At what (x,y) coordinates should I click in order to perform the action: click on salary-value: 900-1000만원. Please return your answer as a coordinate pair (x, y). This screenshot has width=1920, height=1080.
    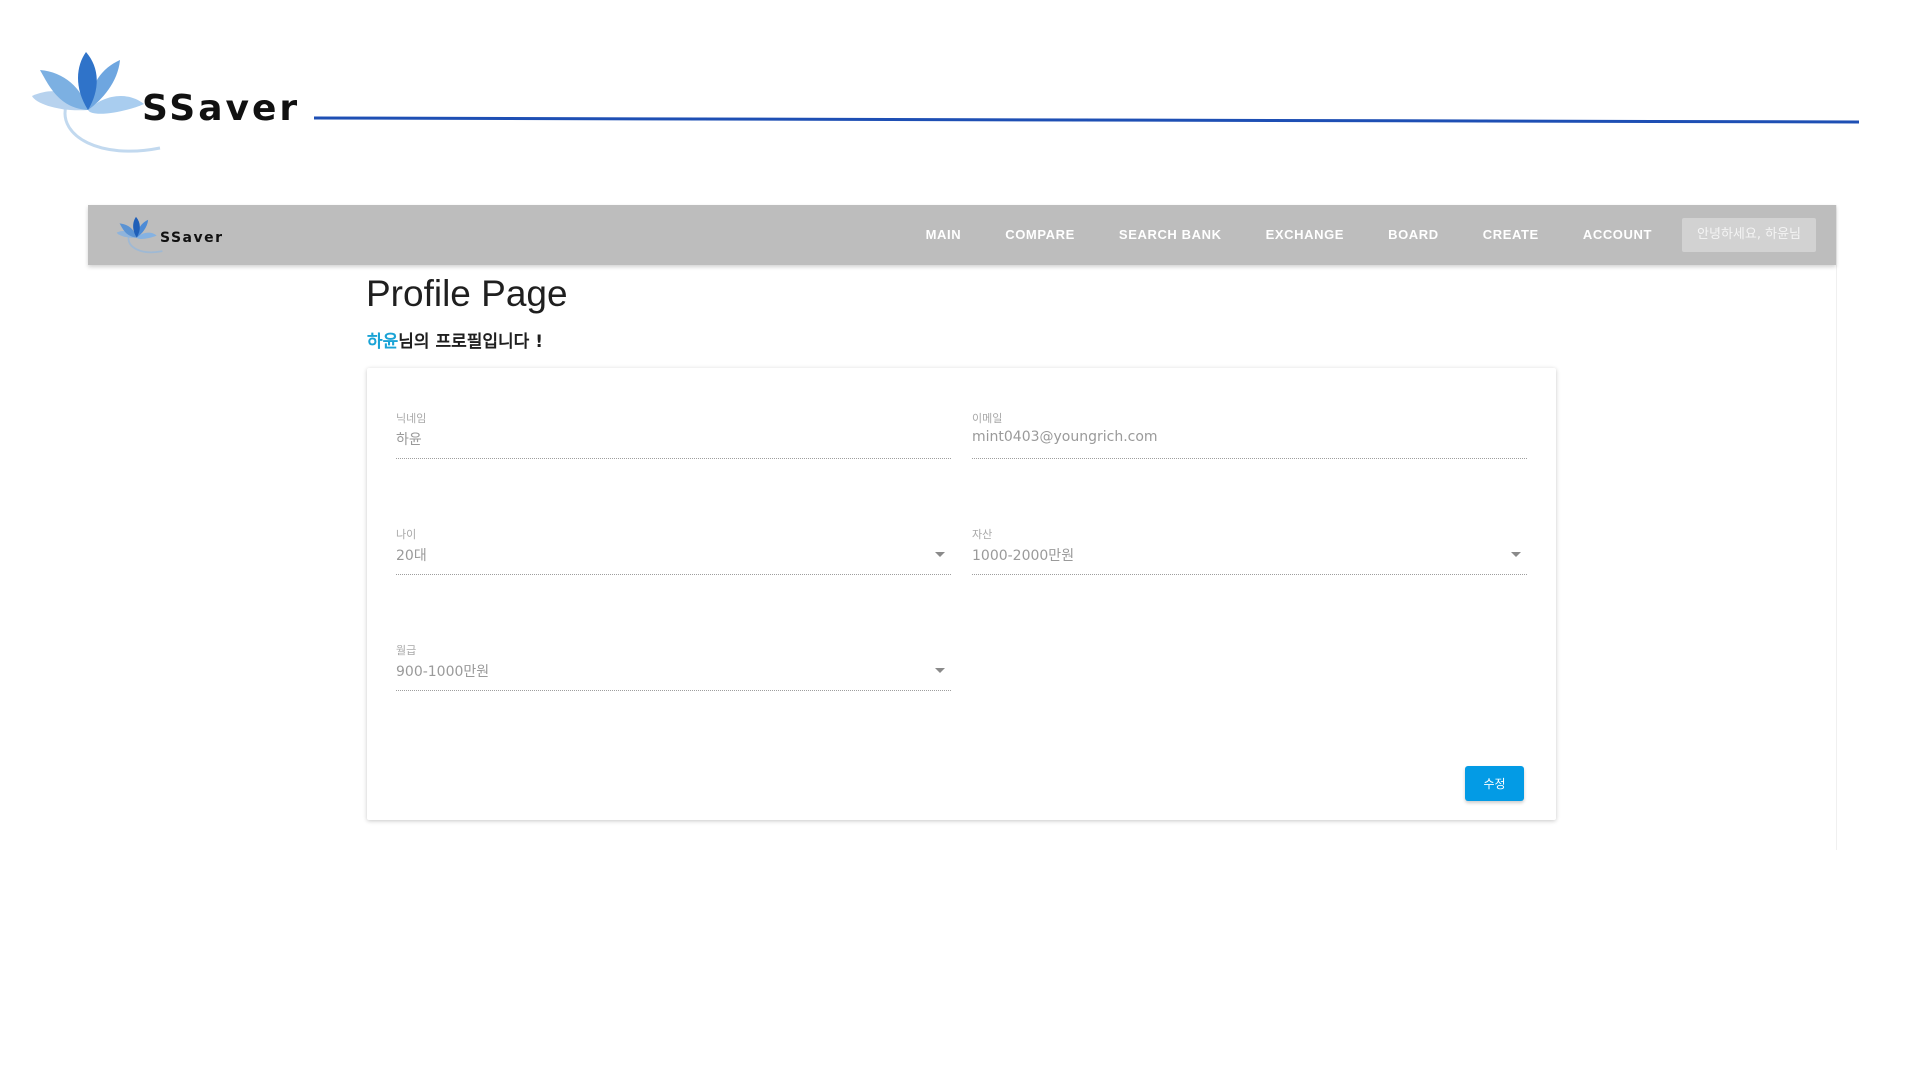
    Looking at the image, I should click on (443, 672).